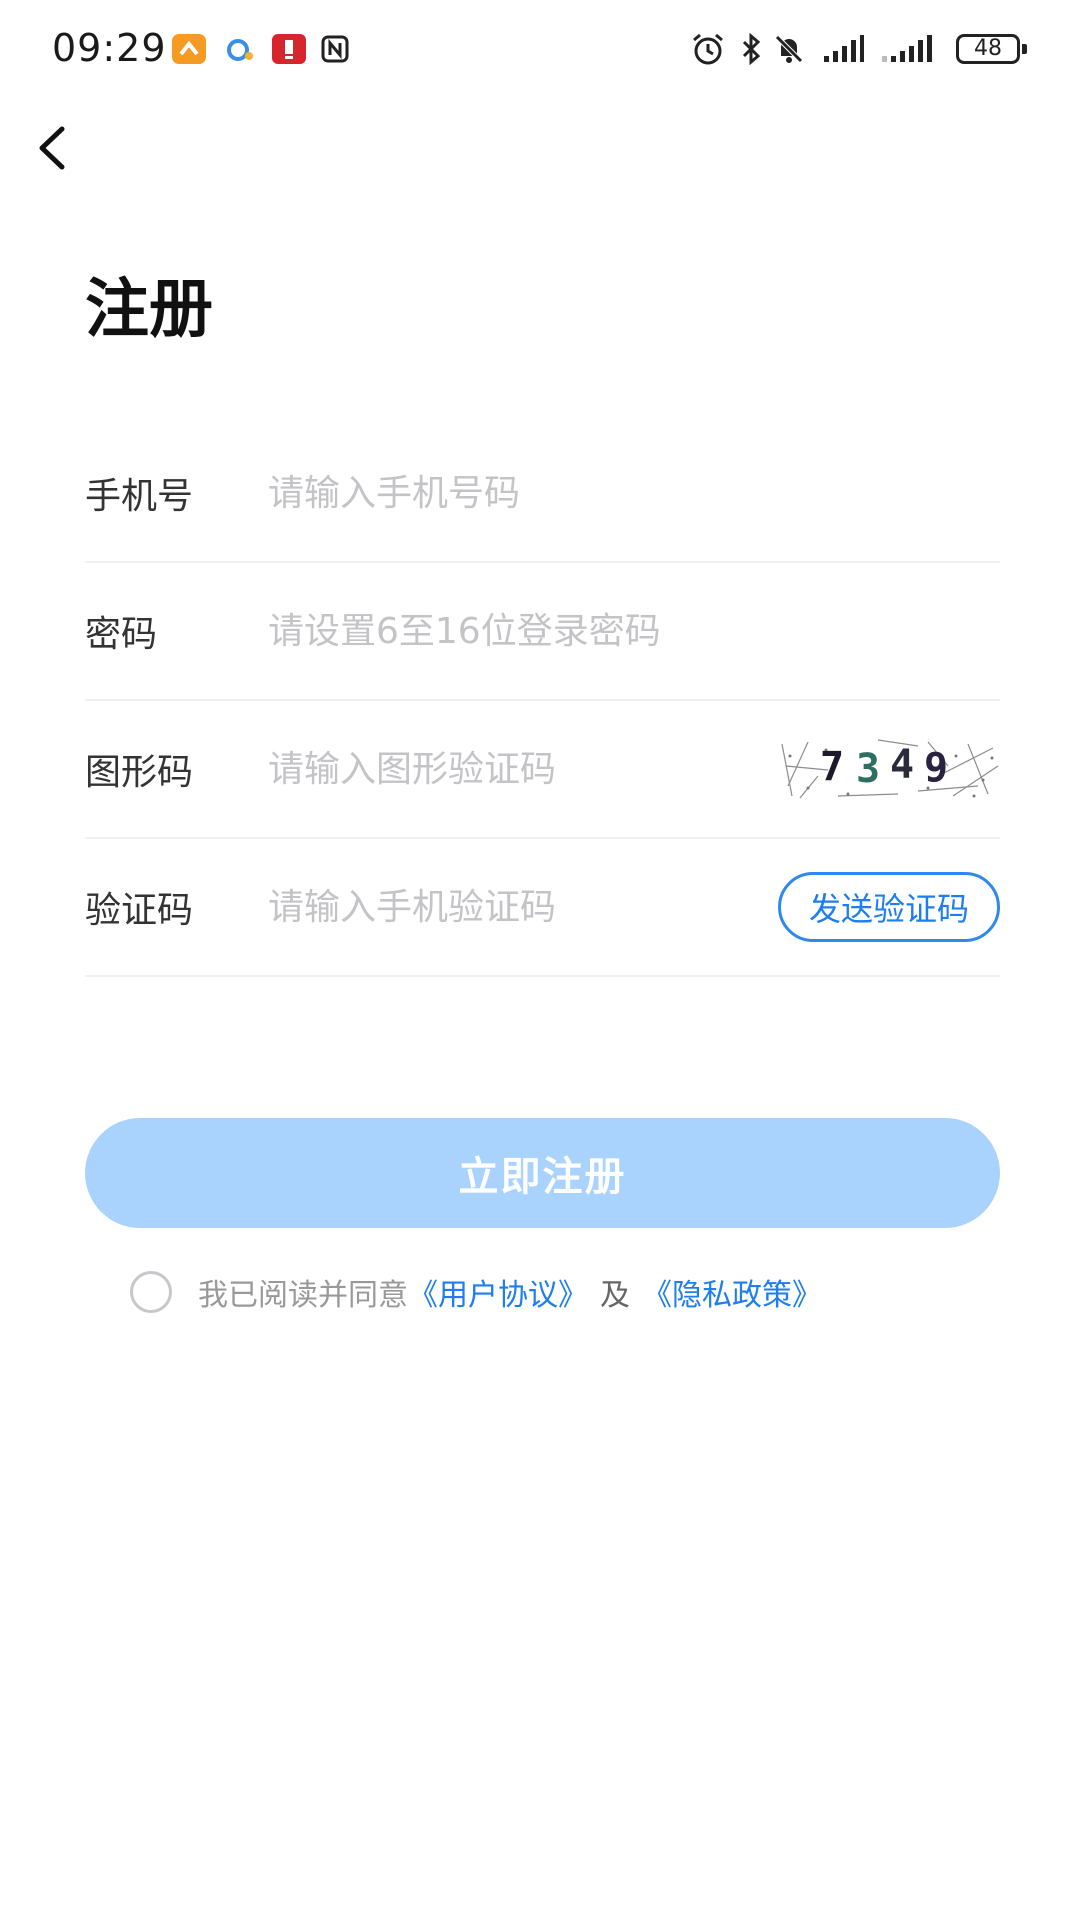 The width and height of the screenshot is (1080, 1920). Describe the element at coordinates (149, 310) in the screenshot. I see `page-title: 注册` at that location.